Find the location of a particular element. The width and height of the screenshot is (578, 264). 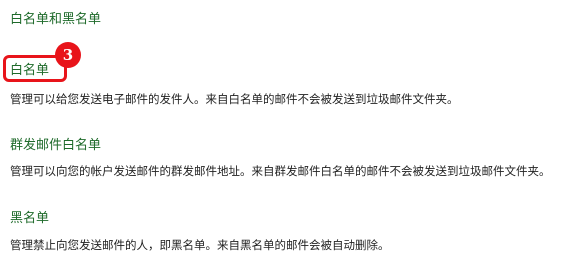

safe-mailing-lists-link: 群发邮件白名单 is located at coordinates (55, 146).